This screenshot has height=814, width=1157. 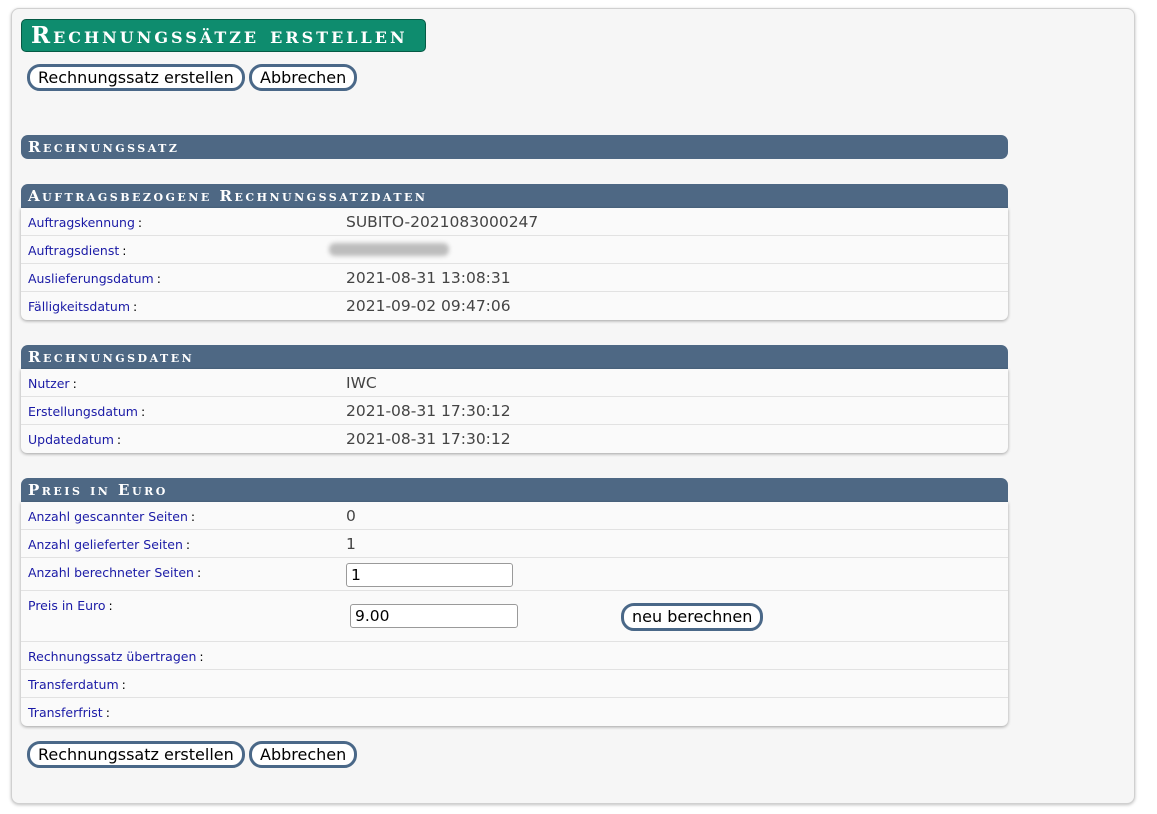 What do you see at coordinates (303, 754) in the screenshot?
I see `cancel-button-bottom: Abbrechen` at bounding box center [303, 754].